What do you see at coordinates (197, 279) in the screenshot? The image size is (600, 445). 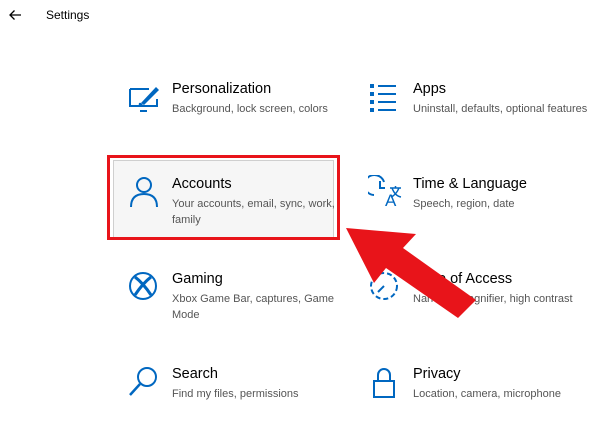 I see `tile-title: Gaming` at bounding box center [197, 279].